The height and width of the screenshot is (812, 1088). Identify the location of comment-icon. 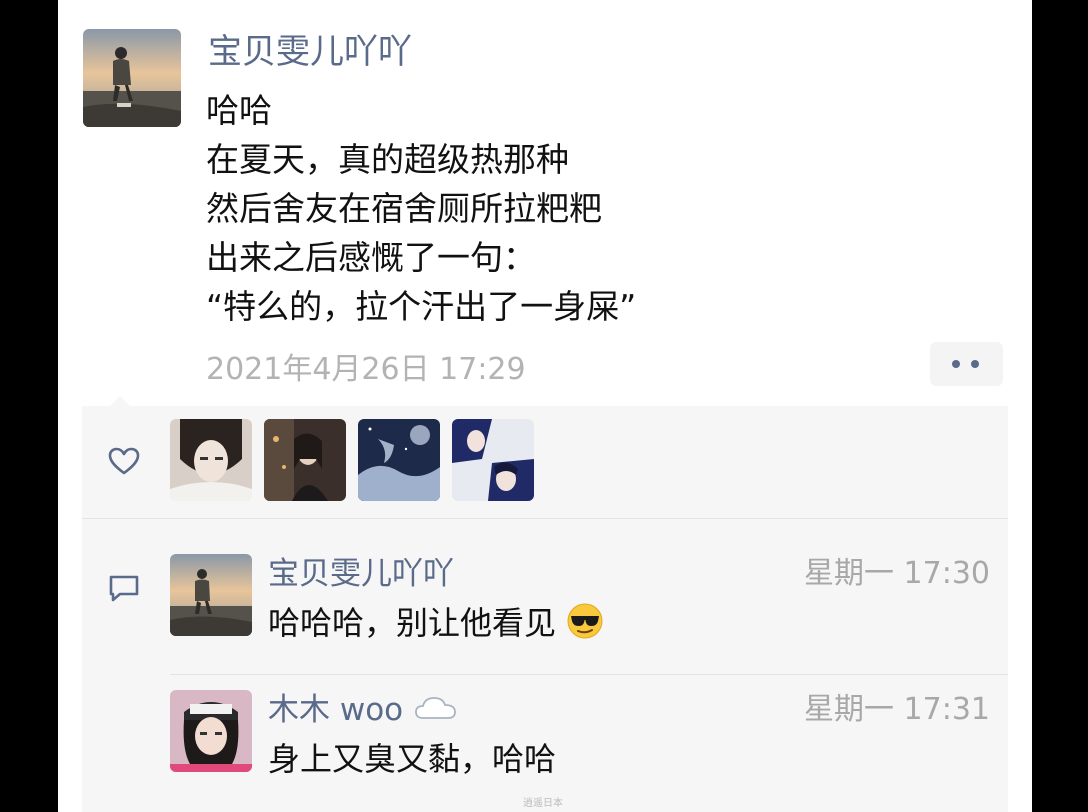
(124, 588).